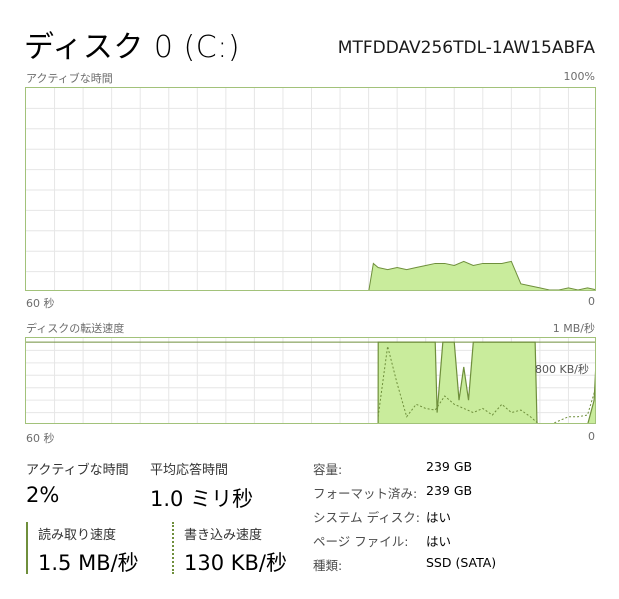 This screenshot has height=599, width=619. What do you see at coordinates (27, 548) in the screenshot?
I see `read-speed-indicator` at bounding box center [27, 548].